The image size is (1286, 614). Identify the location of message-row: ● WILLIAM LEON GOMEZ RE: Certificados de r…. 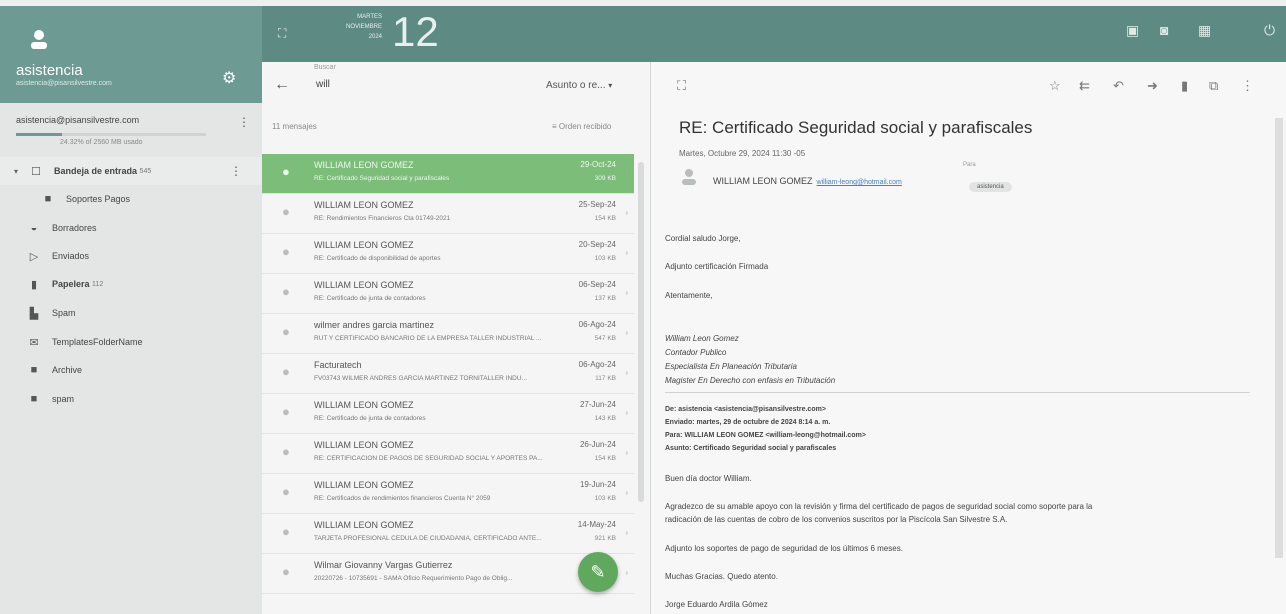
(448, 494).